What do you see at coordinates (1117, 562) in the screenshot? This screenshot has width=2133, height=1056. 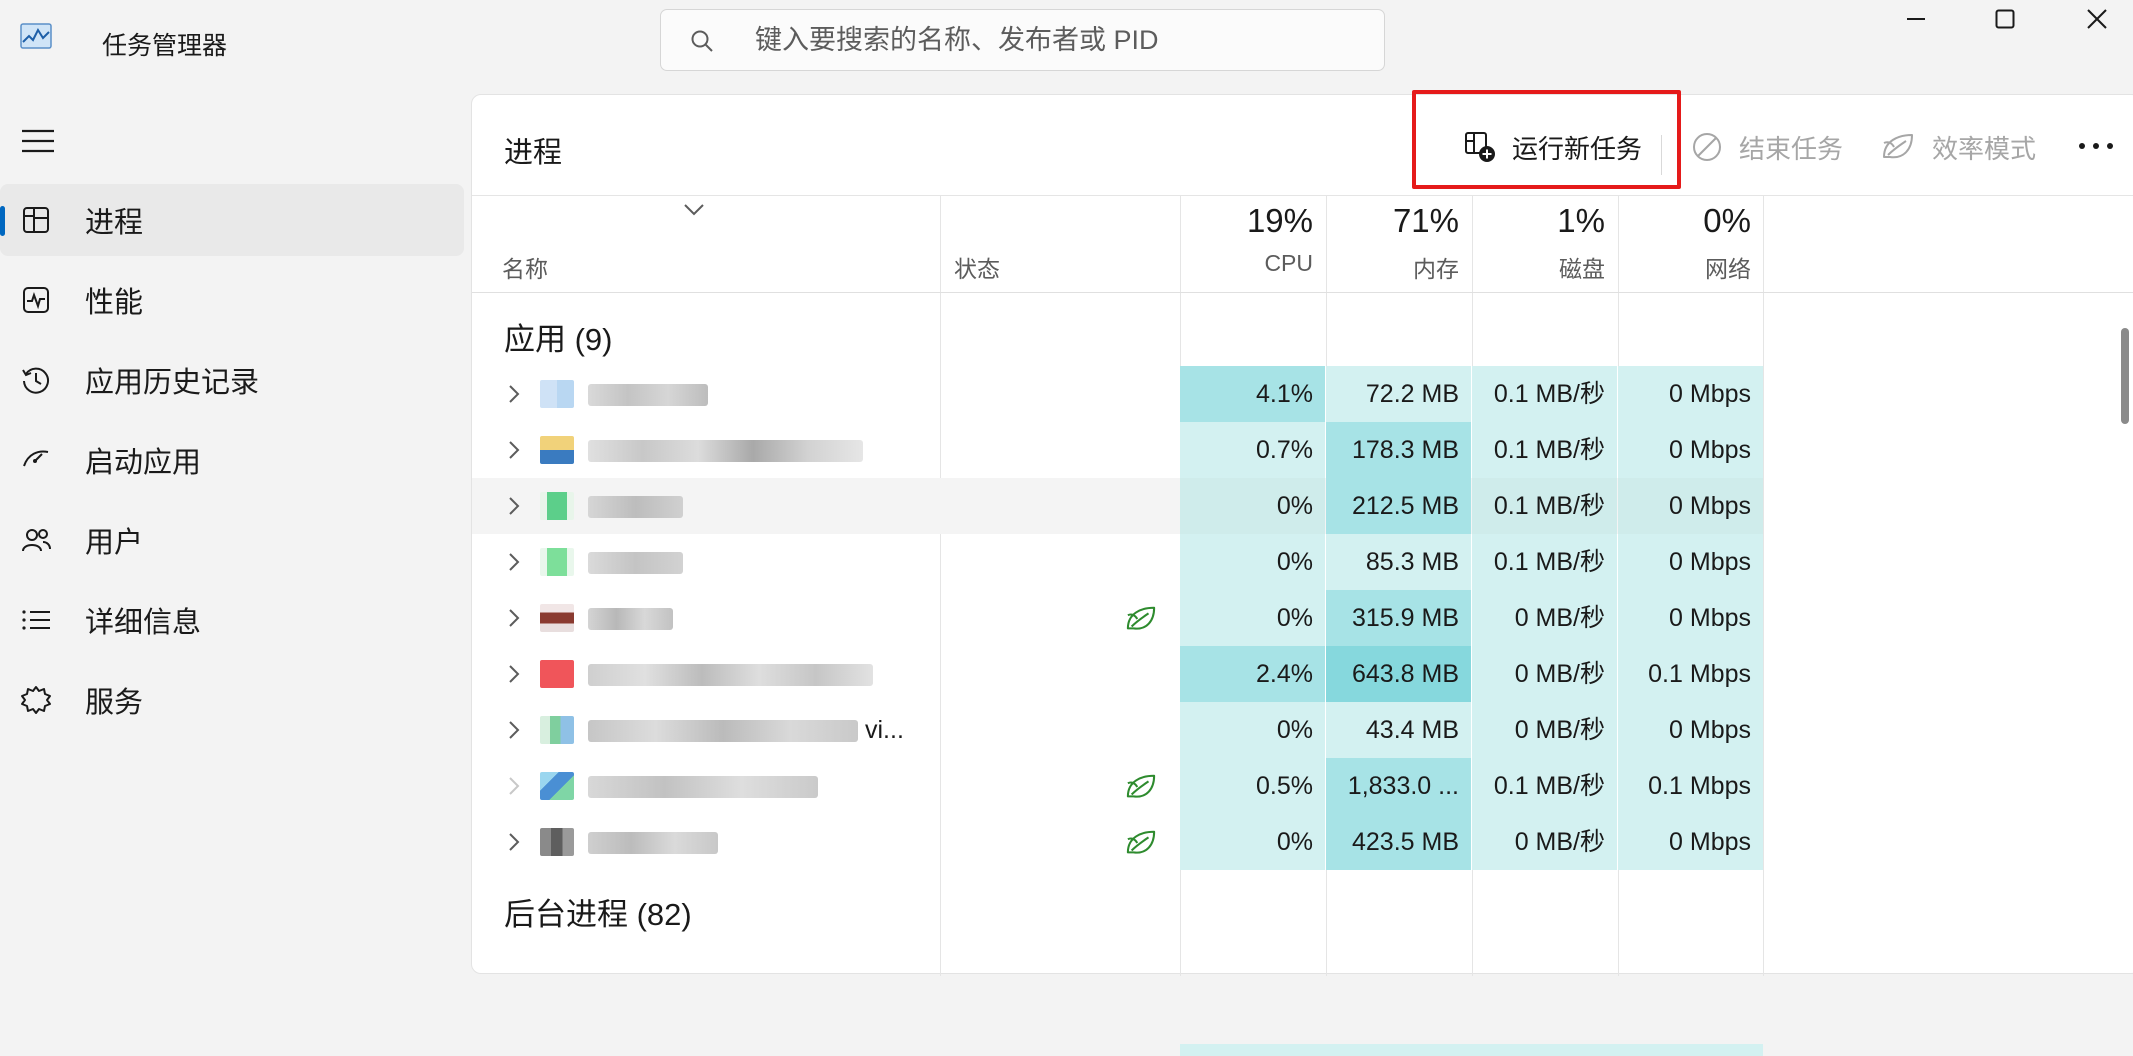 I see `table-row: 0% 85.3 MB 0.1 MB/秒 0 Mbps` at bounding box center [1117, 562].